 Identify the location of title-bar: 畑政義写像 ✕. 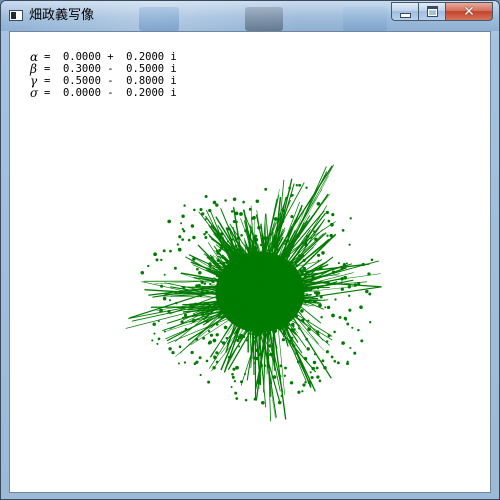
(250, 16).